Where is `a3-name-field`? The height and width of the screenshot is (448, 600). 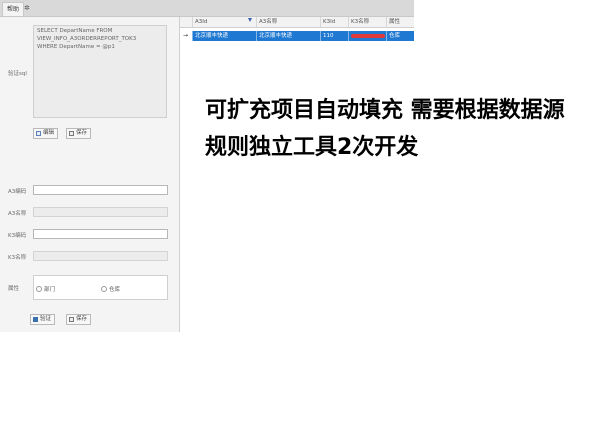
a3-name-field is located at coordinates (100, 212).